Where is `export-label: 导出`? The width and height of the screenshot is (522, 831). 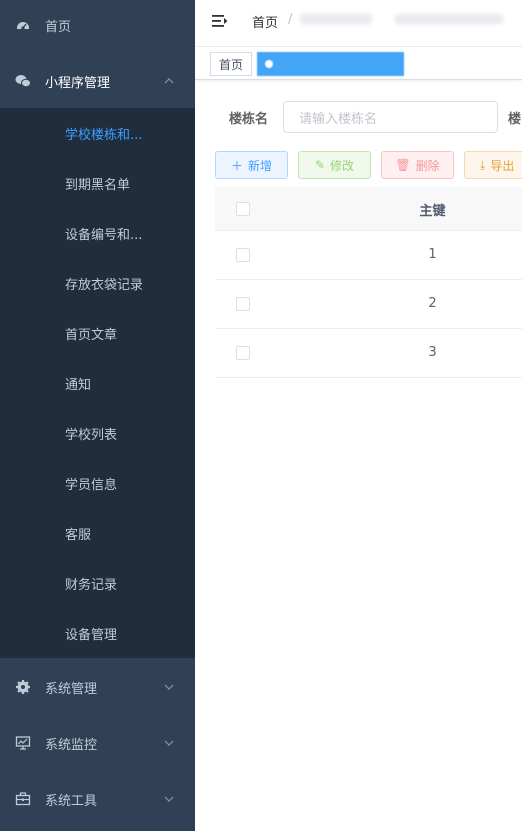
export-label: 导出 is located at coordinates (502, 165).